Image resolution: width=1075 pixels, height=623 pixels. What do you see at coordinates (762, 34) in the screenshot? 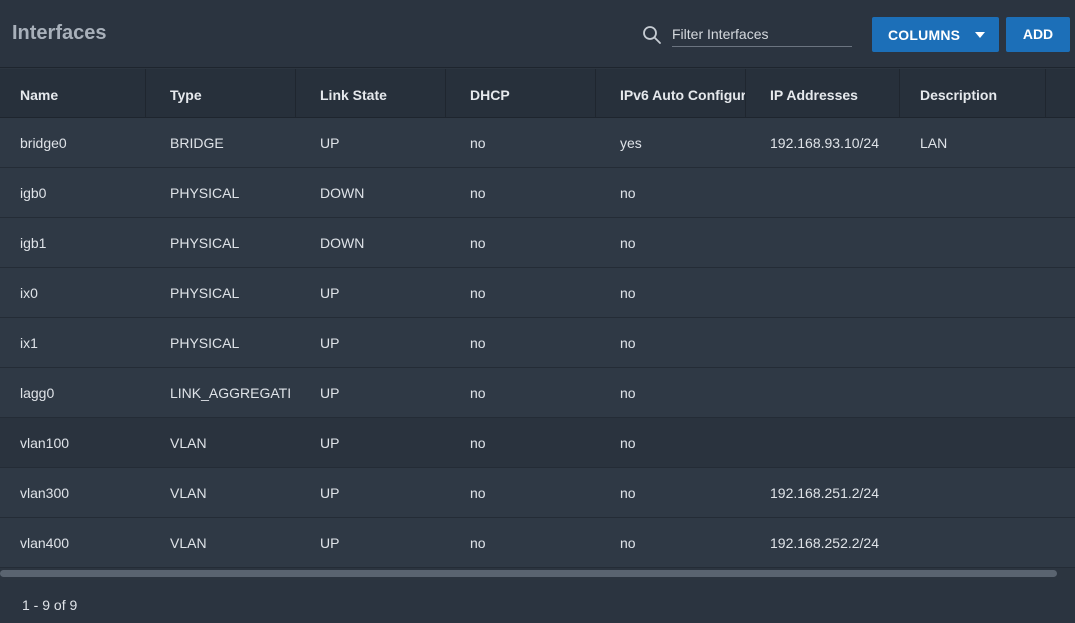
I see `filter-interfaces-input` at bounding box center [762, 34].